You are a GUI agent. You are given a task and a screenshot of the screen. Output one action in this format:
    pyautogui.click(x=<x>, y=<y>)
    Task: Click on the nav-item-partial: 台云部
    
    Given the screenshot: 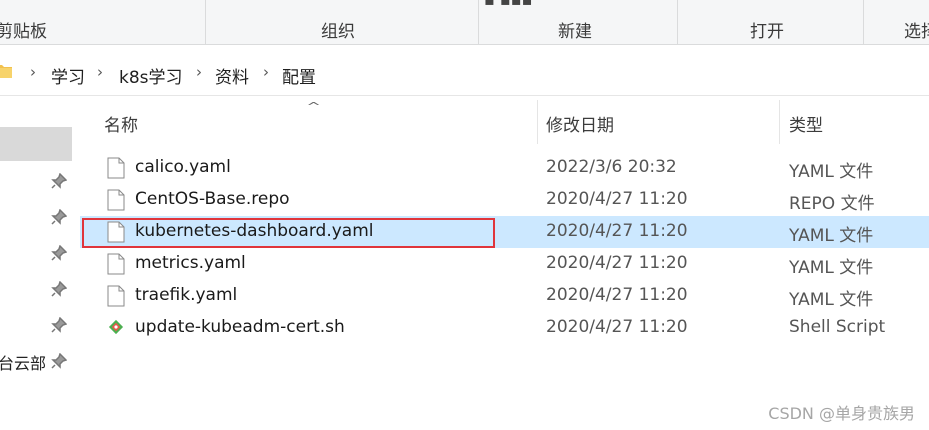 What is the action you would take?
    pyautogui.click(x=24, y=362)
    